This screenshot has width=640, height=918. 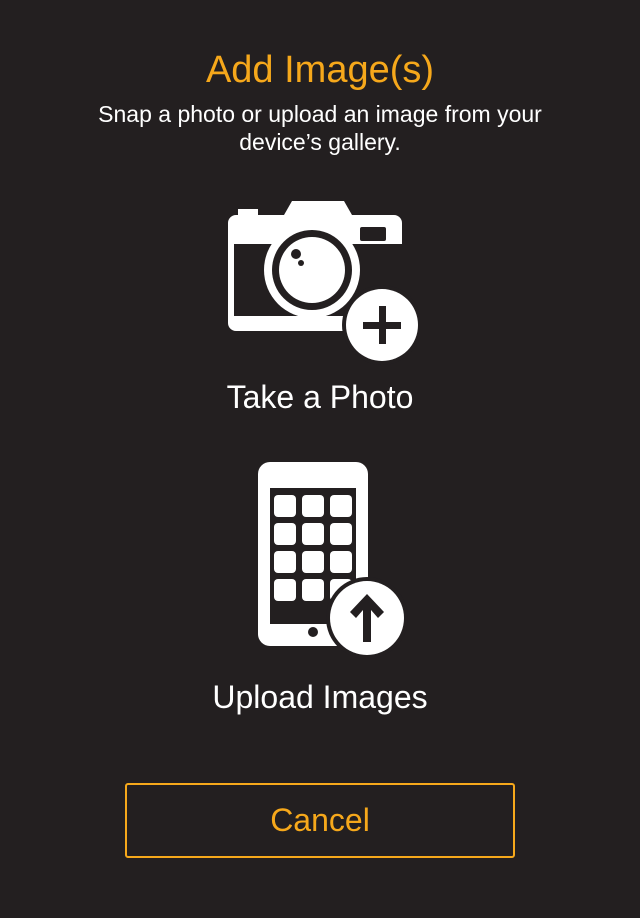 I want to click on dialog-title: Add Image(s), so click(x=320, y=70).